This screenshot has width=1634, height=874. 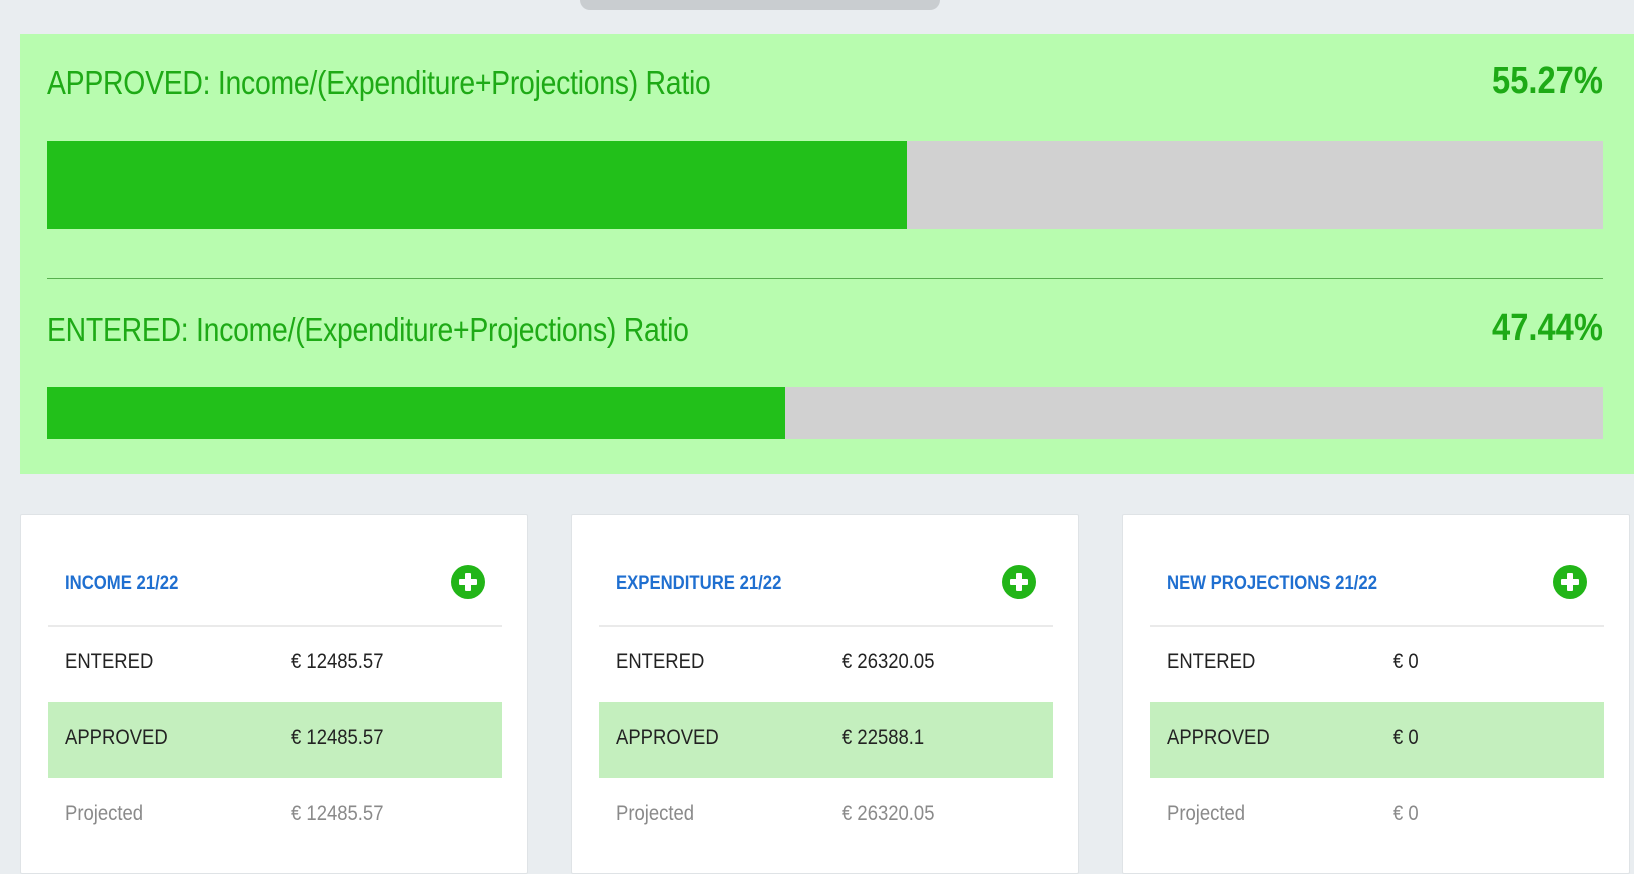 What do you see at coordinates (826, 664) in the screenshot?
I see `expenditure-entered-row: ENTERED € 26320.05` at bounding box center [826, 664].